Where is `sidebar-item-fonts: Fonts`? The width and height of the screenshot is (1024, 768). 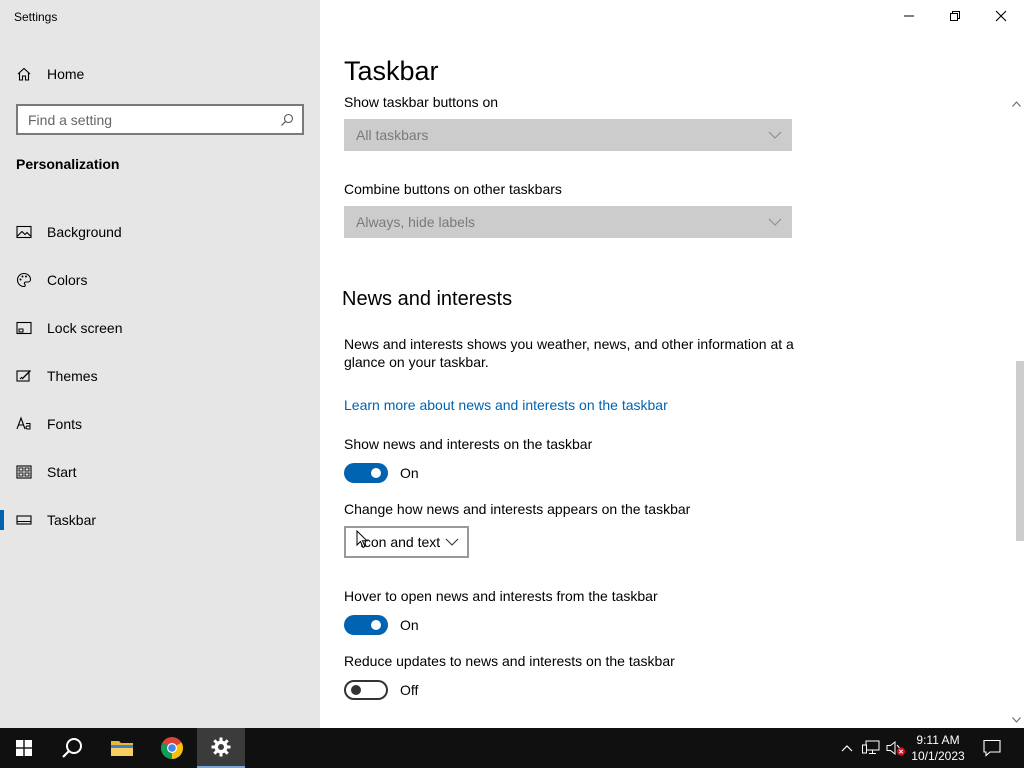 sidebar-item-fonts: Fonts is located at coordinates (160, 424).